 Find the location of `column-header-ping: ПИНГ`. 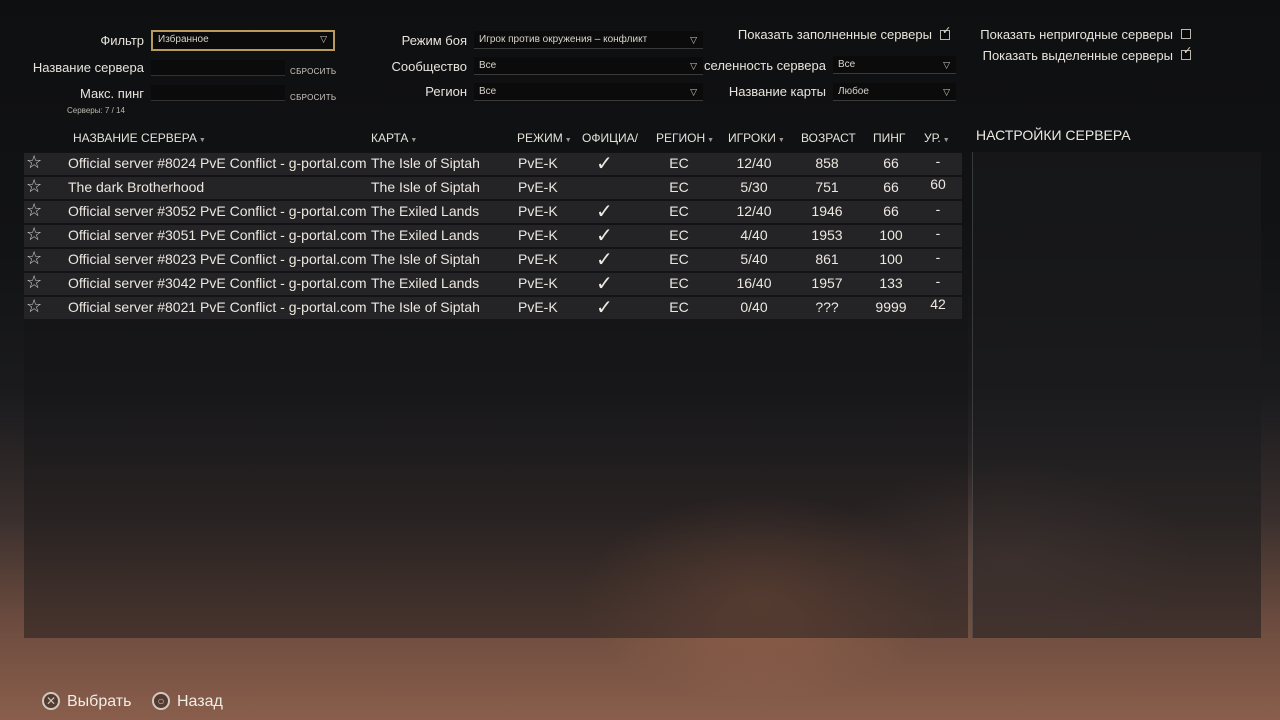

column-header-ping: ПИНГ is located at coordinates (889, 138).